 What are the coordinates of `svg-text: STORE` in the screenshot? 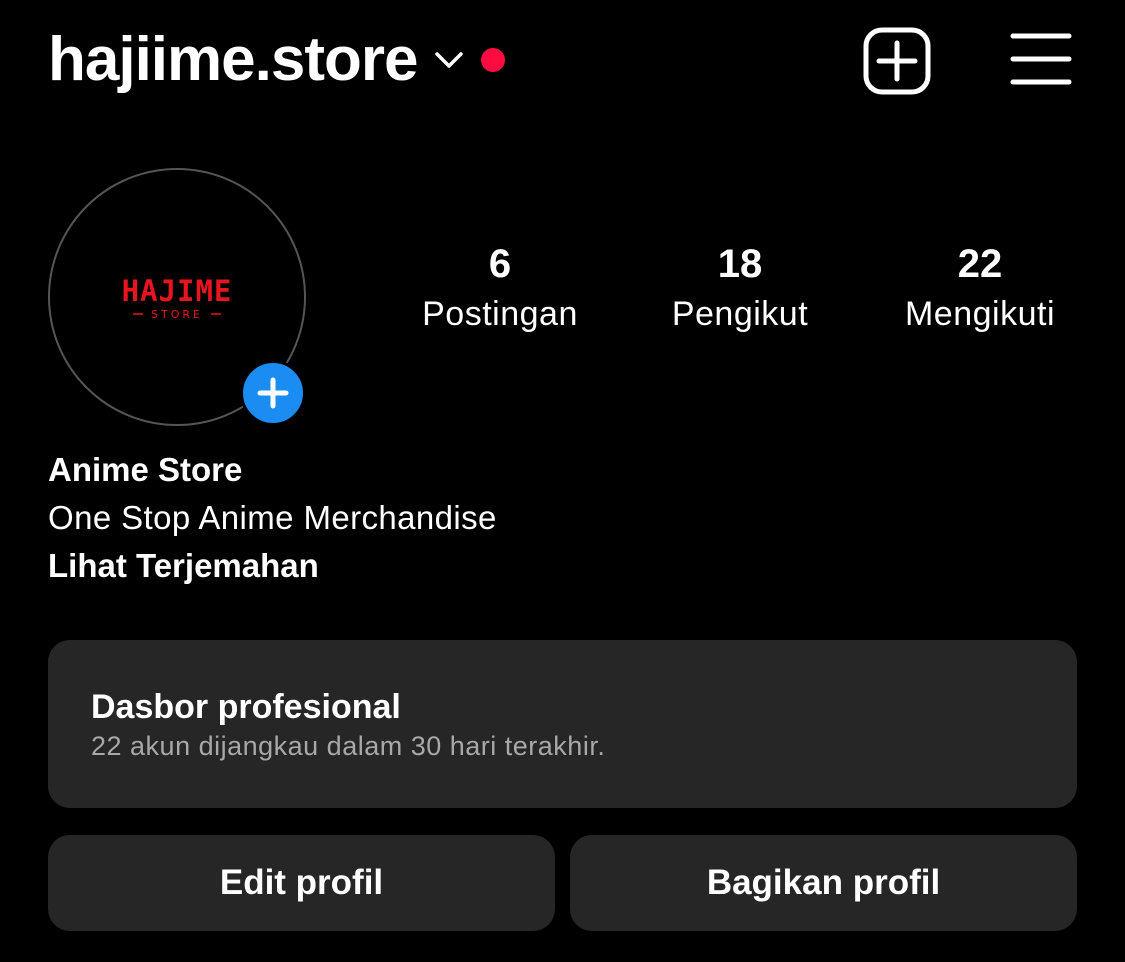 It's located at (177, 314).